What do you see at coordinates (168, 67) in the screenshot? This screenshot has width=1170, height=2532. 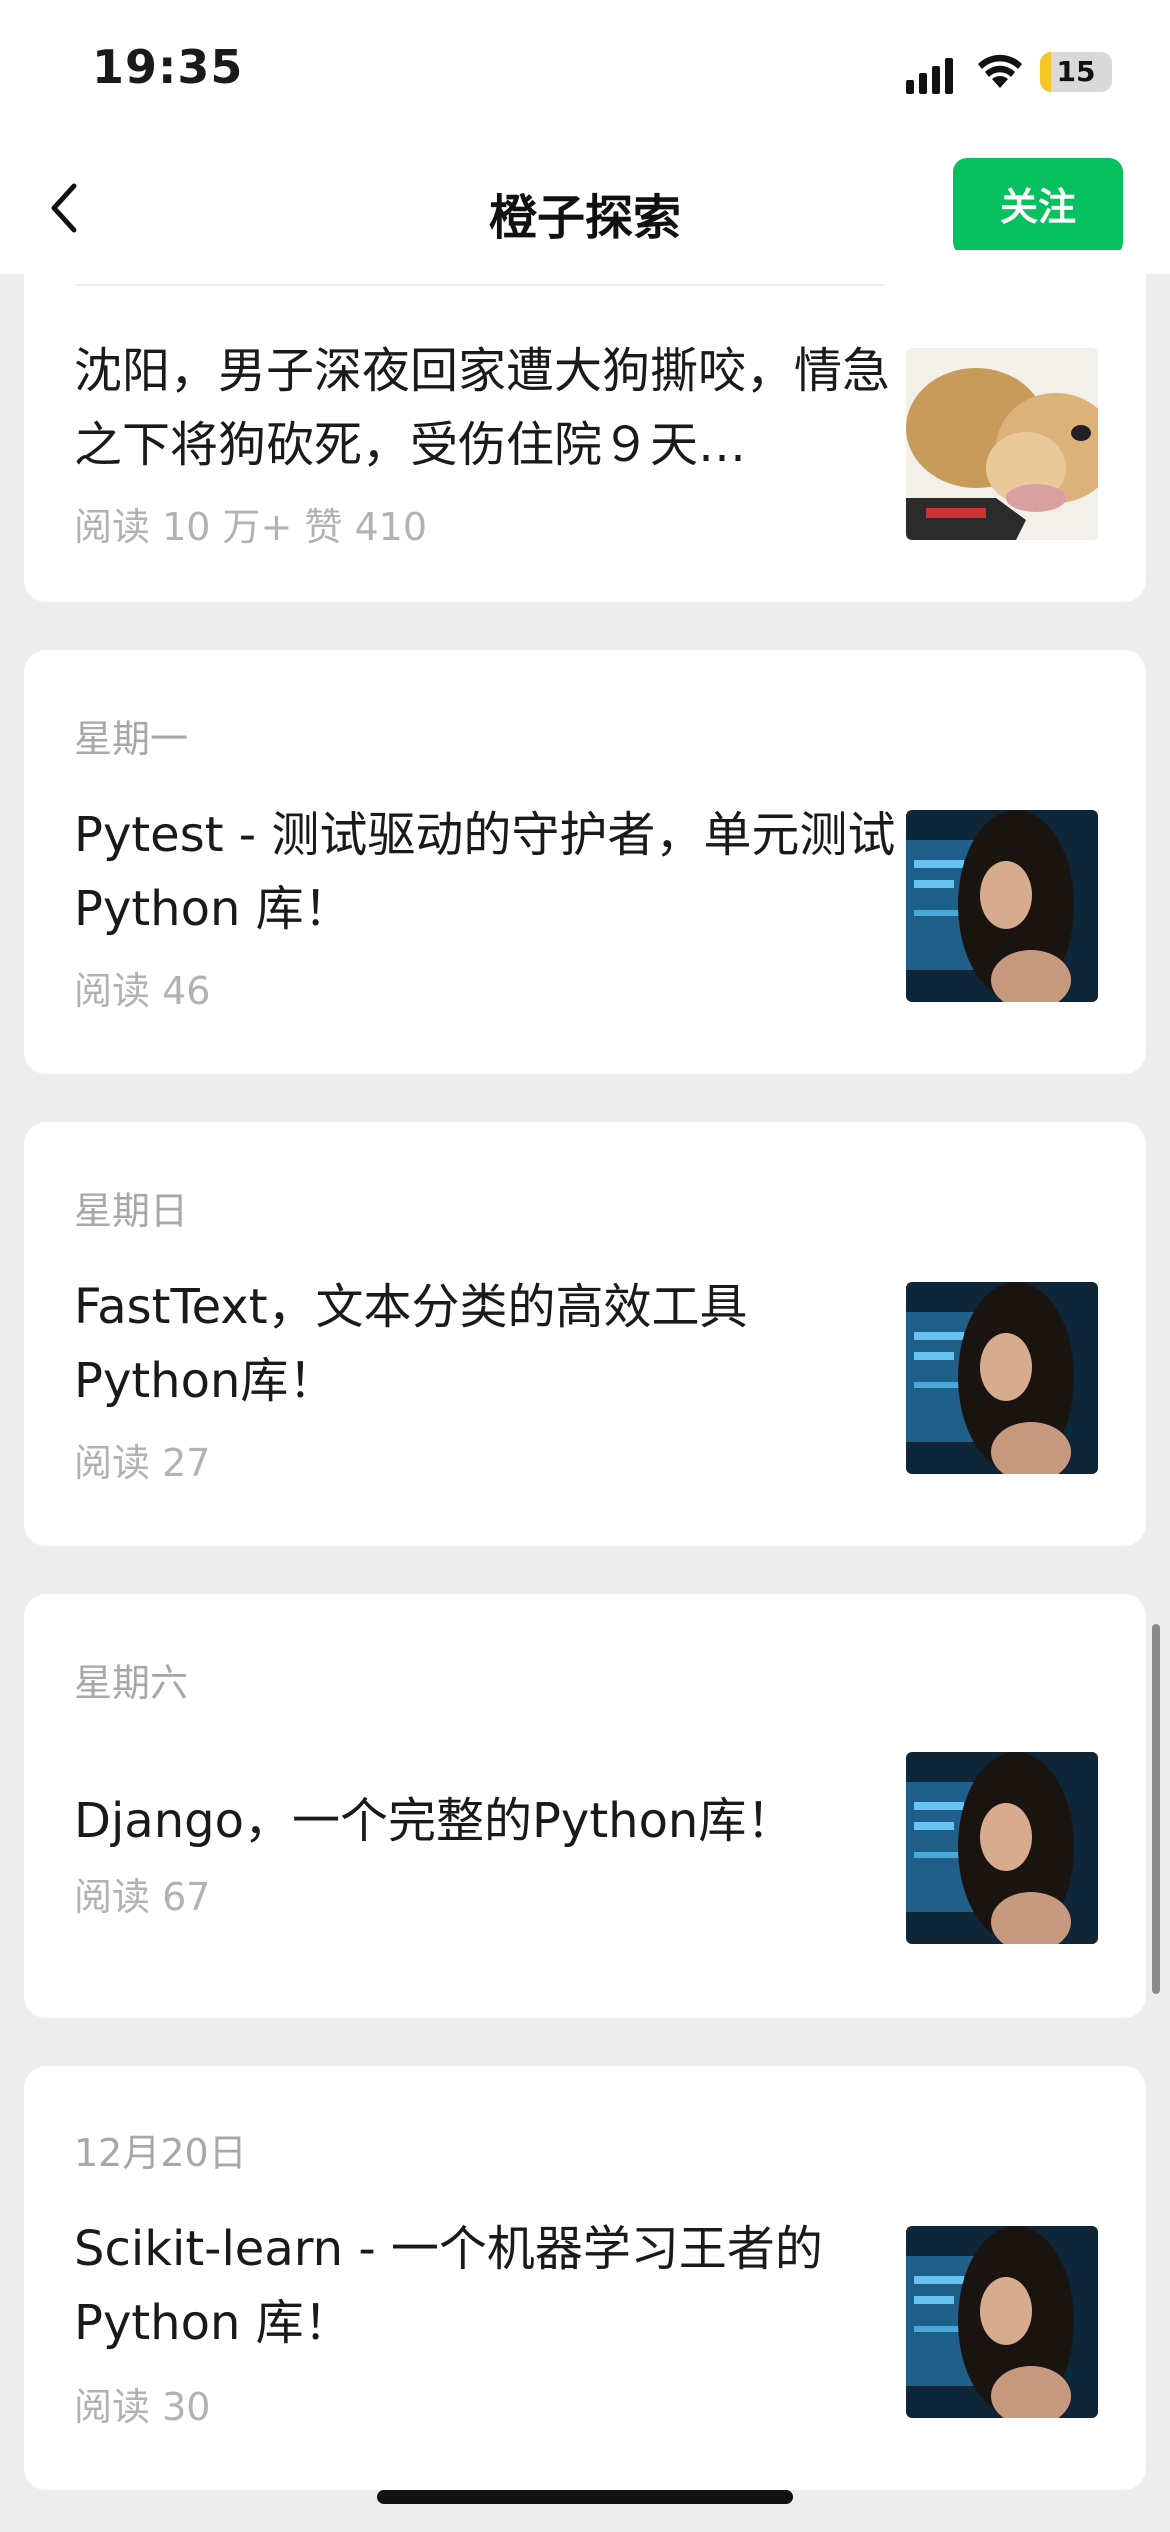 I see `status-time: 19:35` at bounding box center [168, 67].